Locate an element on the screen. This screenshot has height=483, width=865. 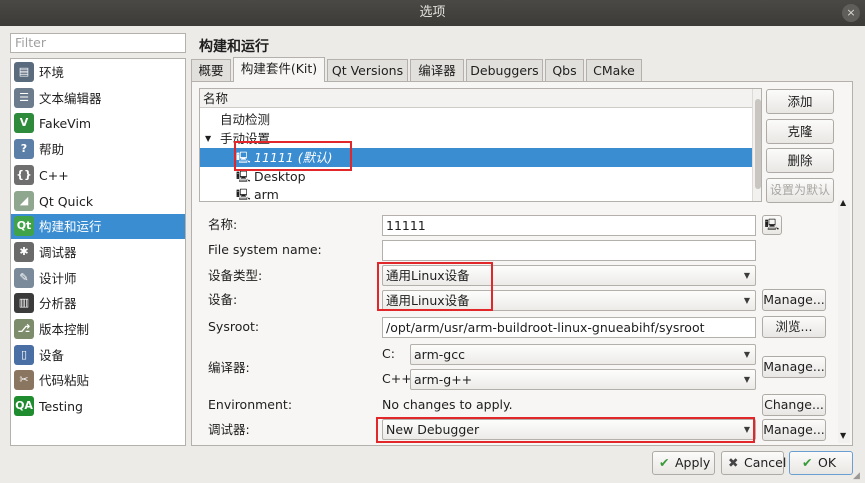
sidebar-item: Qt 构建和运行 is located at coordinates (98, 227).